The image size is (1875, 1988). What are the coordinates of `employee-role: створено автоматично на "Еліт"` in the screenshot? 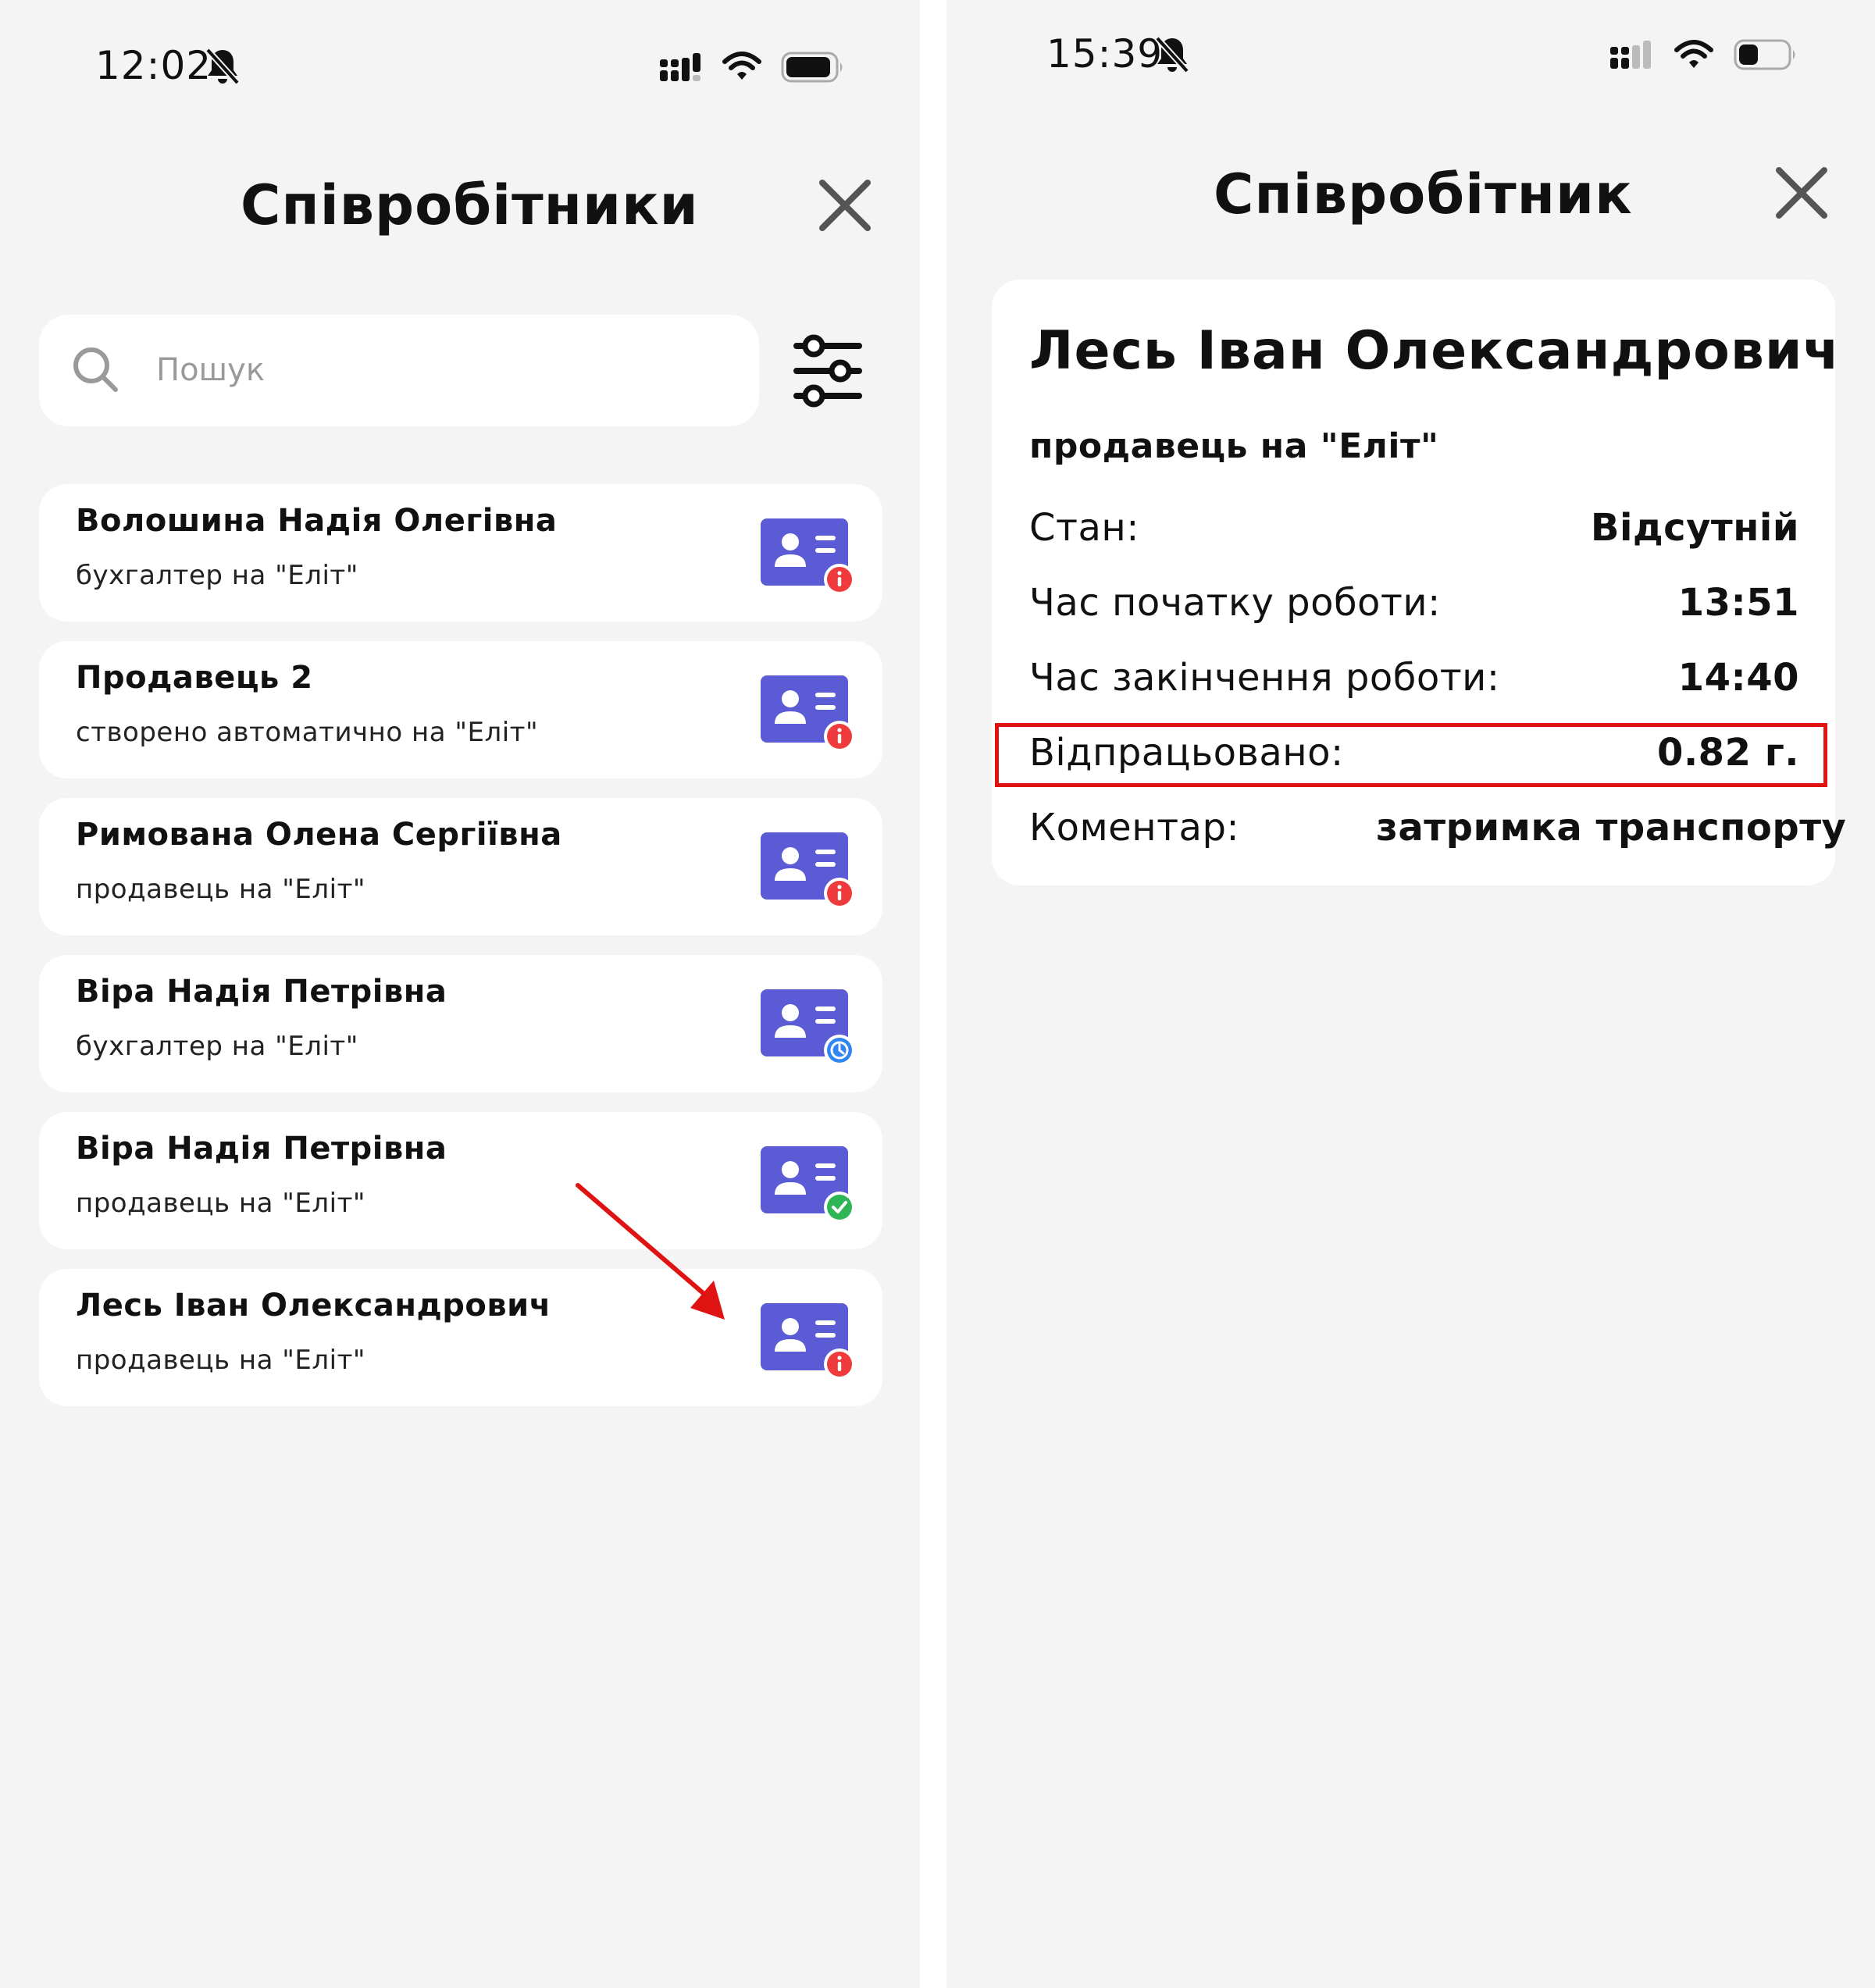 It's located at (307, 732).